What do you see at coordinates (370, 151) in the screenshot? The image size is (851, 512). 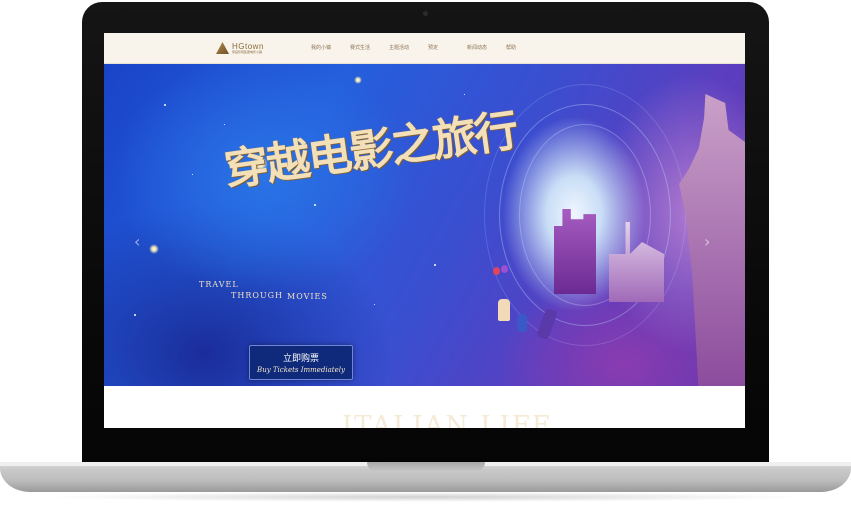 I see `hero-title-cn: 穿越电影之旅行` at bounding box center [370, 151].